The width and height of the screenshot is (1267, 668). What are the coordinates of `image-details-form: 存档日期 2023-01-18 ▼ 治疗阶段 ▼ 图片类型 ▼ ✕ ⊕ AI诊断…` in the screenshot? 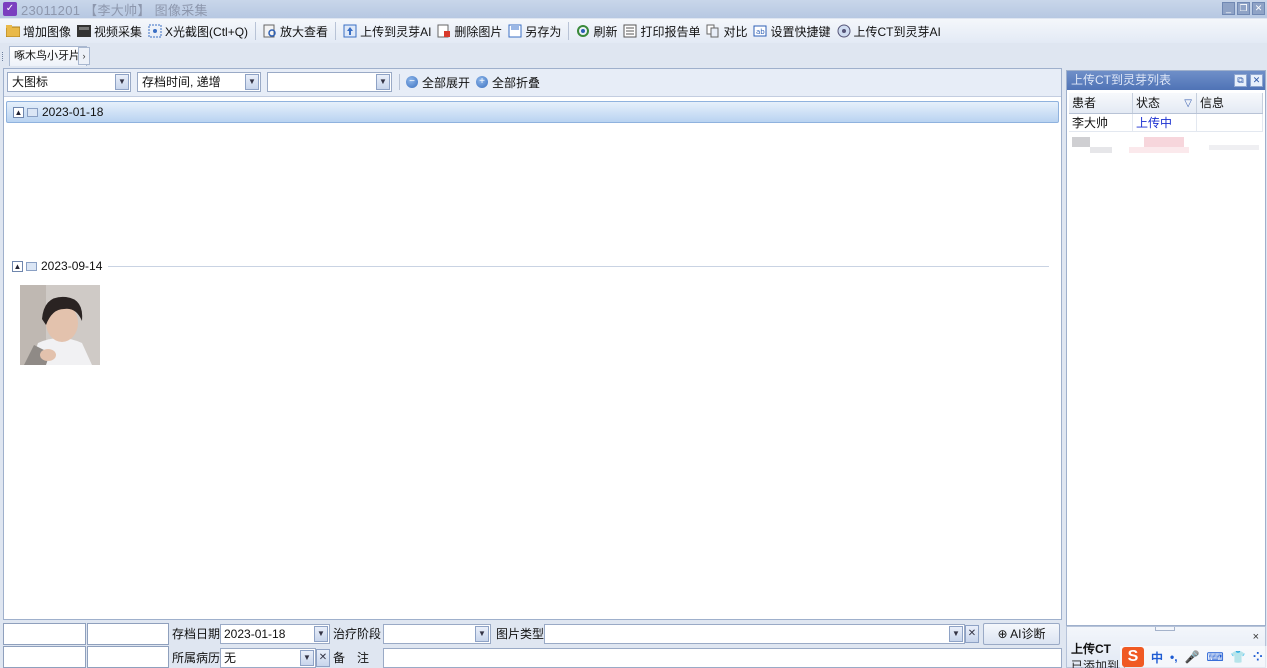 It's located at (531, 644).